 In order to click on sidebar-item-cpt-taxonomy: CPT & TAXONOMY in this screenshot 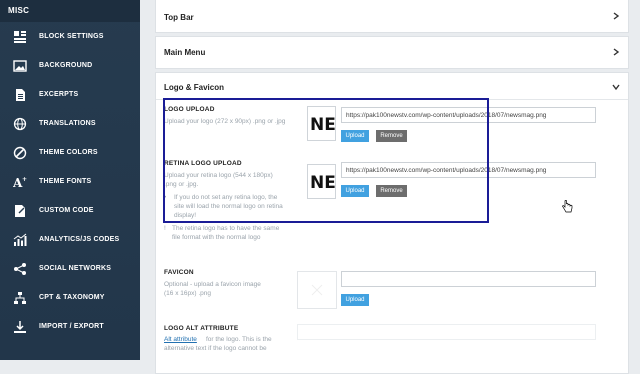, I will do `click(70, 297)`.